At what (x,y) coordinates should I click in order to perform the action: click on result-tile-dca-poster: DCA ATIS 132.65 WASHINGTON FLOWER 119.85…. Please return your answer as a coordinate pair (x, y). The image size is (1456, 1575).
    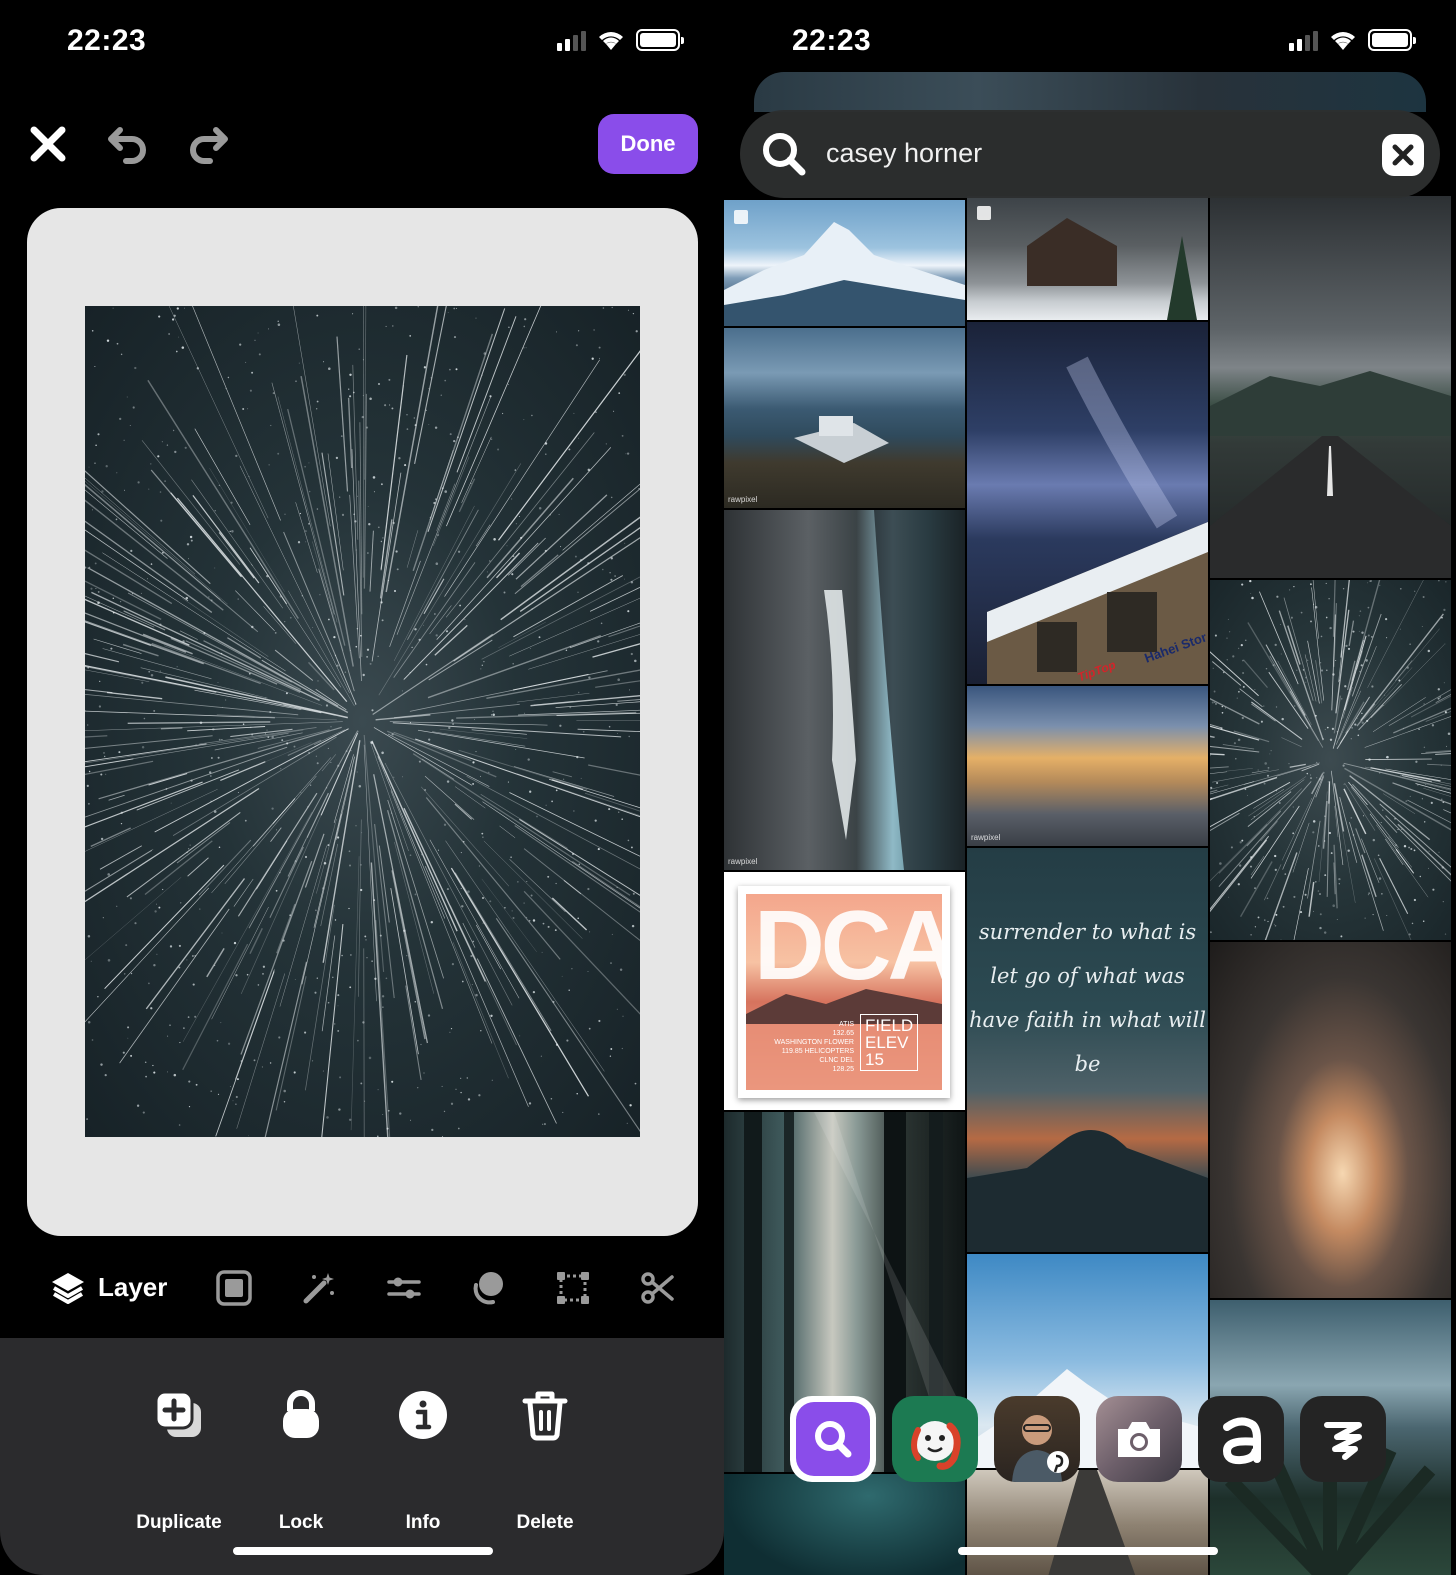
    Looking at the image, I should click on (844, 991).